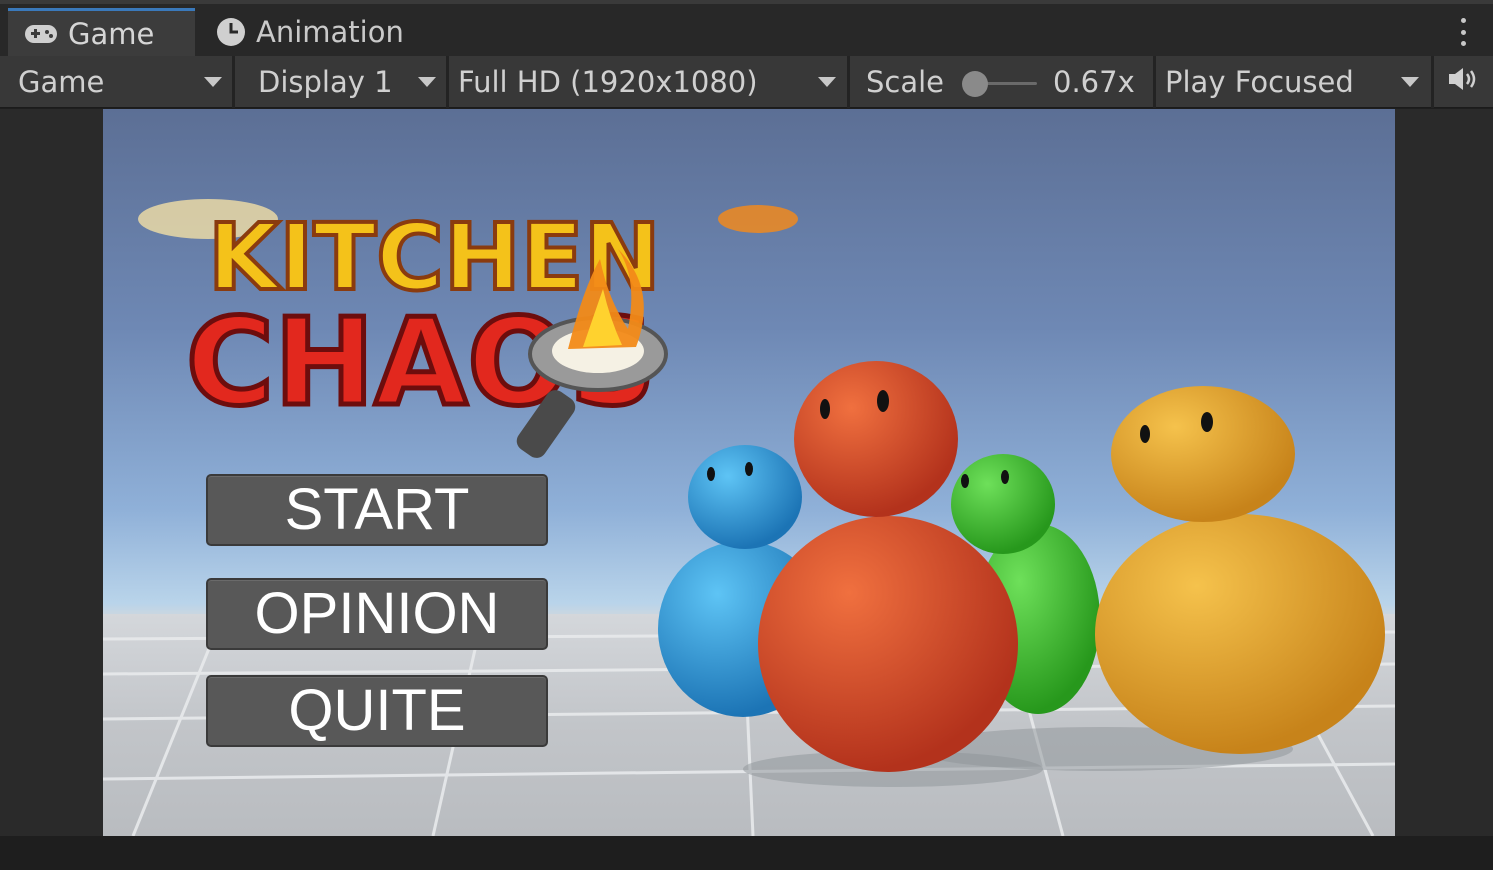 The image size is (1493, 870). Describe the element at coordinates (975, 84) in the screenshot. I see `scale-slider-handle` at that location.